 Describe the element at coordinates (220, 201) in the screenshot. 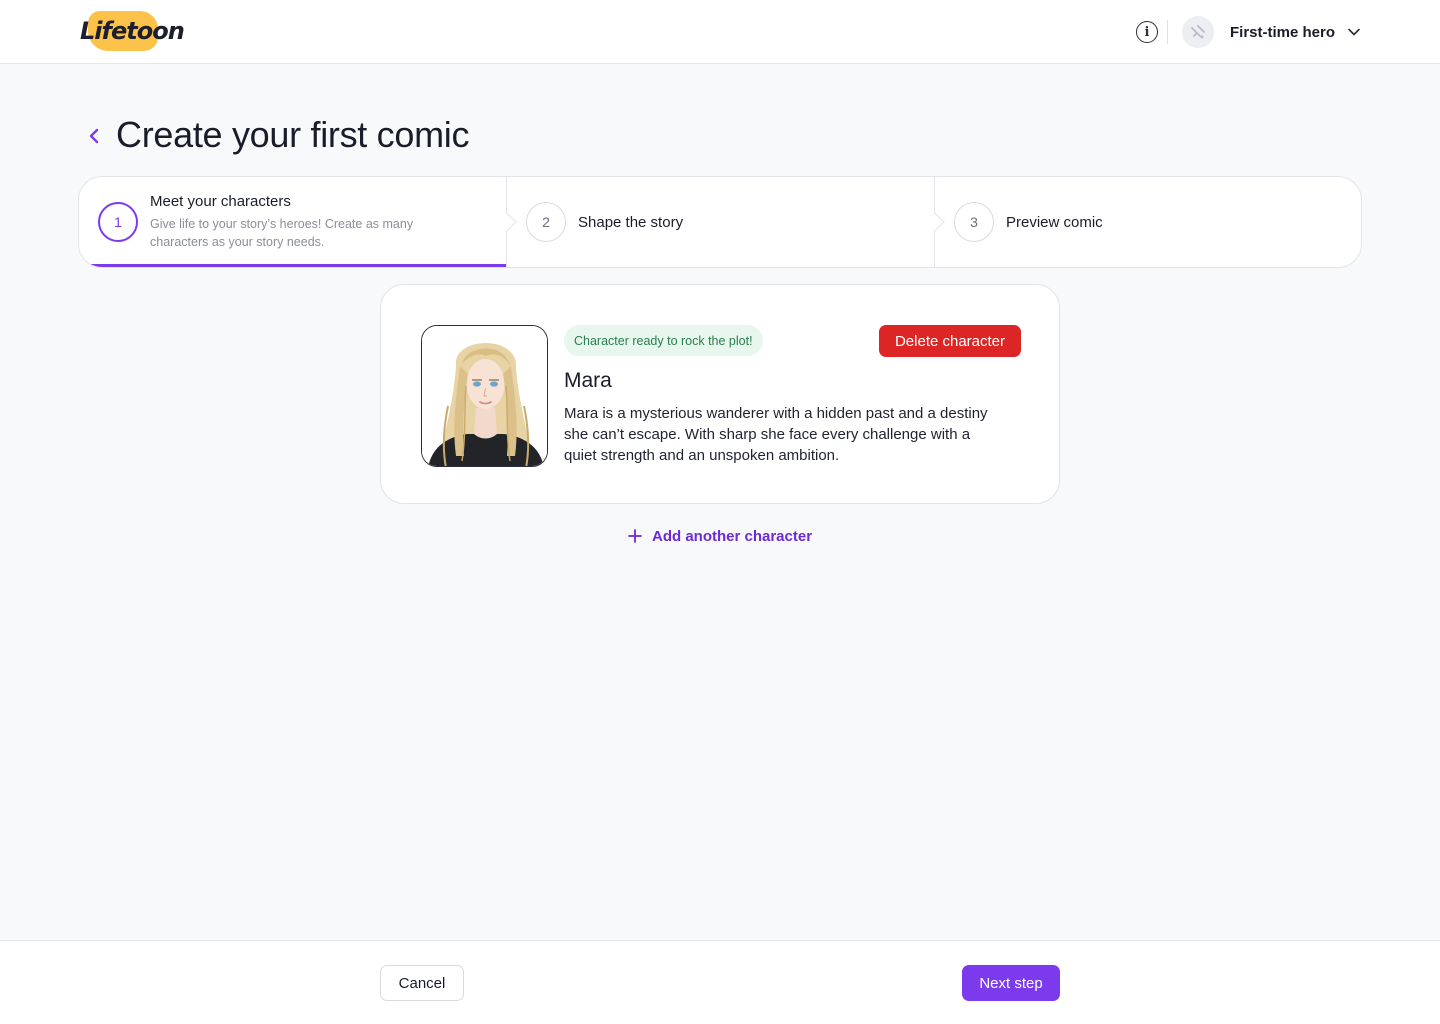

I see `step-title: Meet your characters` at that location.